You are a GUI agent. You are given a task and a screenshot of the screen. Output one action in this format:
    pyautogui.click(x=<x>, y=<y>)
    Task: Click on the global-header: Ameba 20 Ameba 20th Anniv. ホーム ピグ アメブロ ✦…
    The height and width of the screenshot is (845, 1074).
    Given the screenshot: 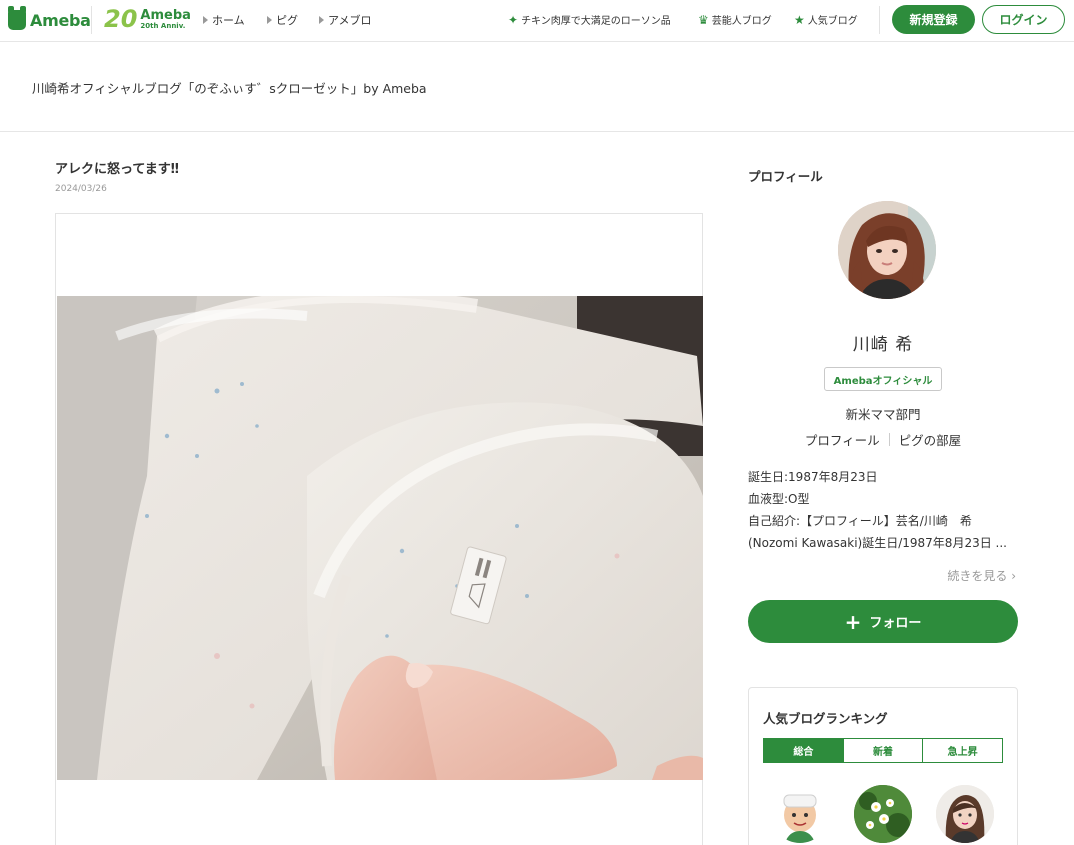 What is the action you would take?
    pyautogui.click(x=537, y=21)
    